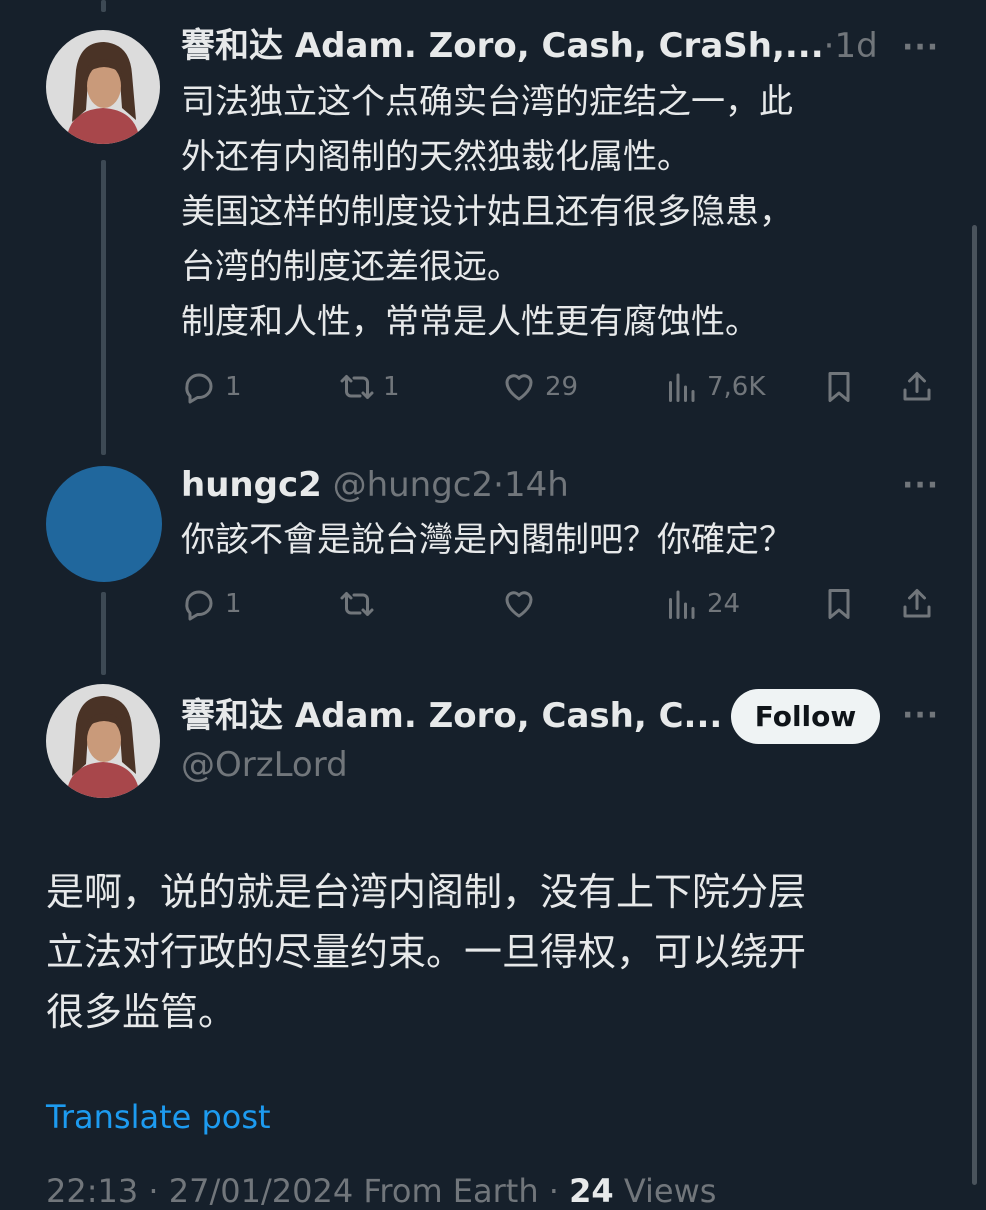 The width and height of the screenshot is (986, 1210). What do you see at coordinates (141, 1012) in the screenshot?
I see `text-line: 很多监管。` at bounding box center [141, 1012].